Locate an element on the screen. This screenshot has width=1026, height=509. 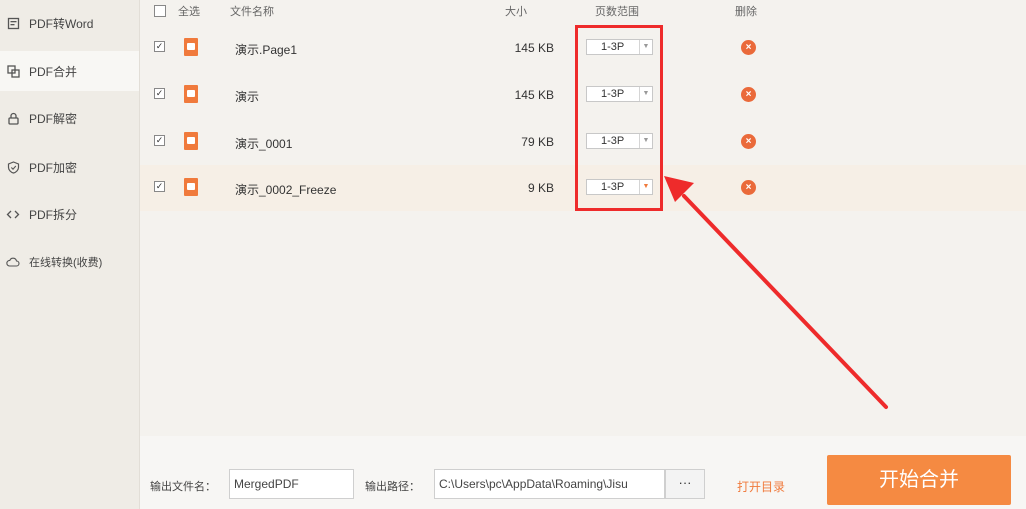
sidebar-item-pdf-split: PDF拆分 is located at coordinates (69, 214).